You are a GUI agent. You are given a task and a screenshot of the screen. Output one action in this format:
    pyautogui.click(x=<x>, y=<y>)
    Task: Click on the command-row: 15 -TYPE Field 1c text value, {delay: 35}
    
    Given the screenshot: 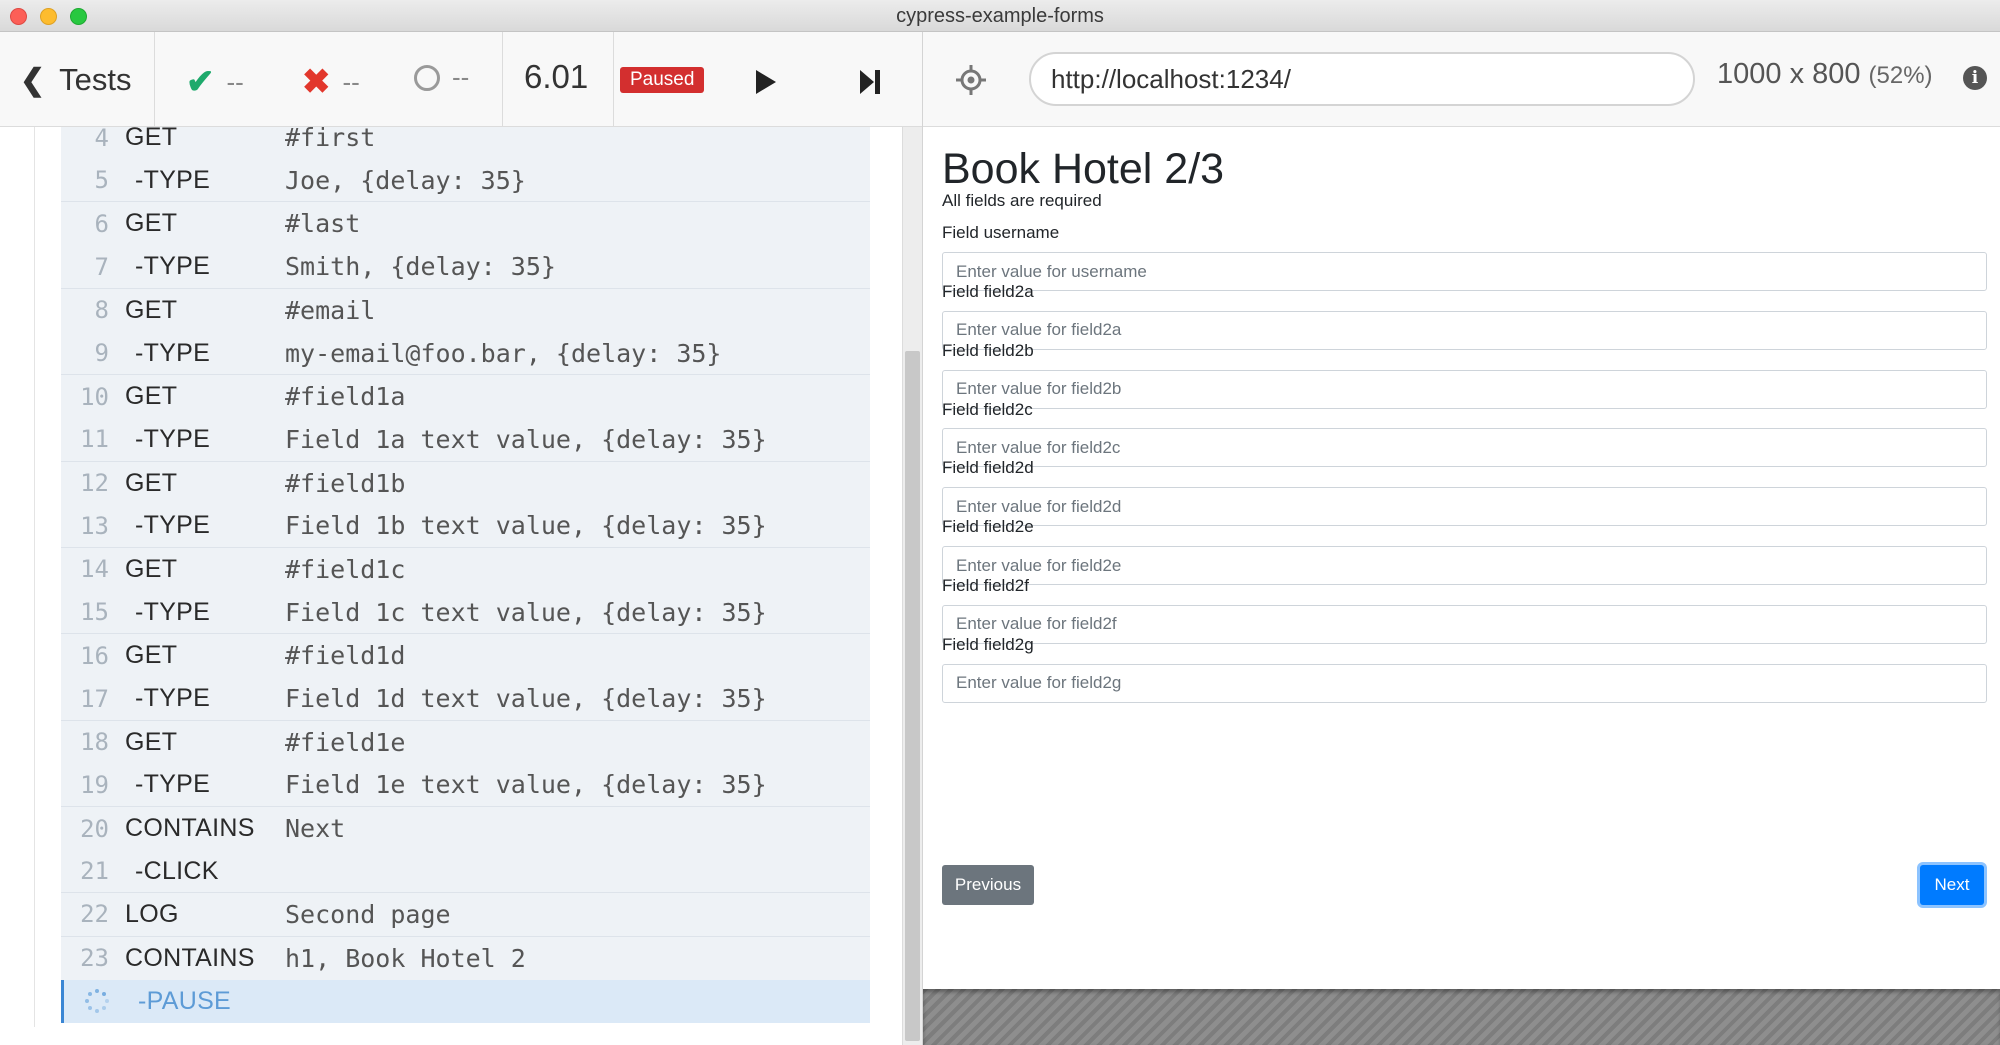 What is the action you would take?
    pyautogui.click(x=465, y=613)
    